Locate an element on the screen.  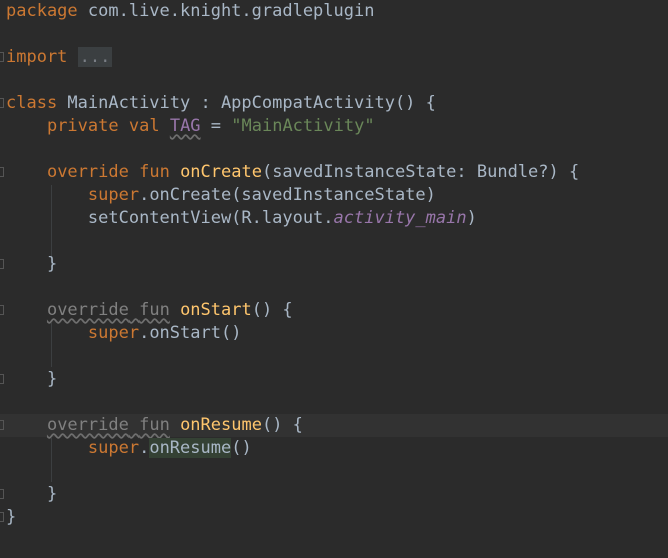
super-call: .onStart() is located at coordinates (190, 333).